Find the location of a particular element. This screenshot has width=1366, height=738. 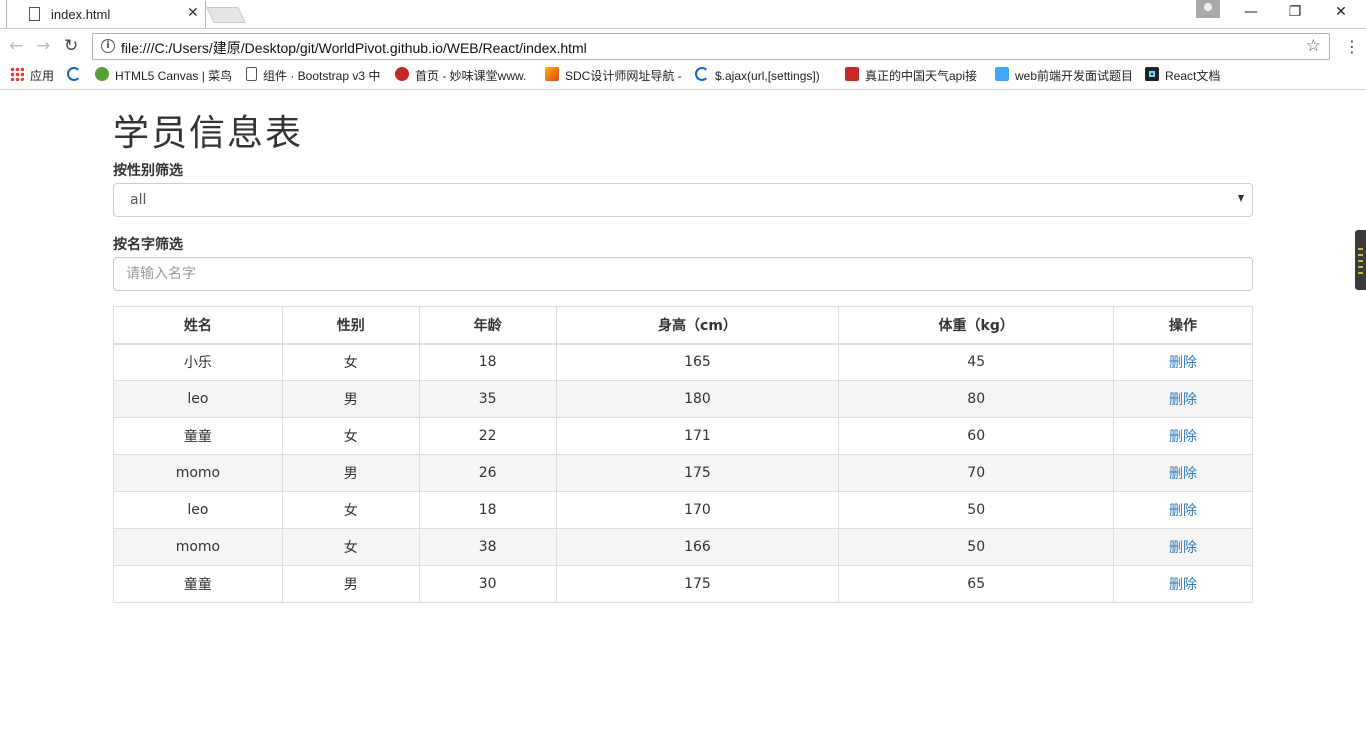

bookmark-sdc: SDC设计师网址导航 - is located at coordinates (613, 77).